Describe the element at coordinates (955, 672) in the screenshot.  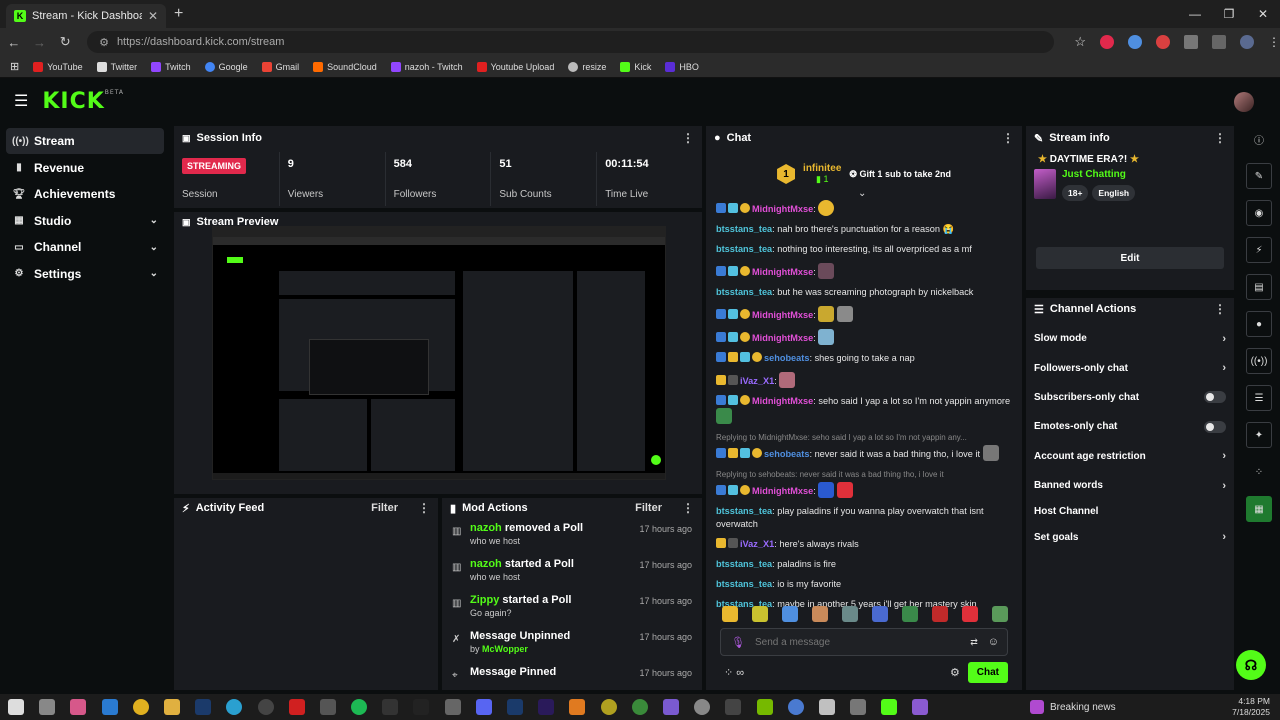
I see `chat-settings-gear-icon: ⚙` at that location.